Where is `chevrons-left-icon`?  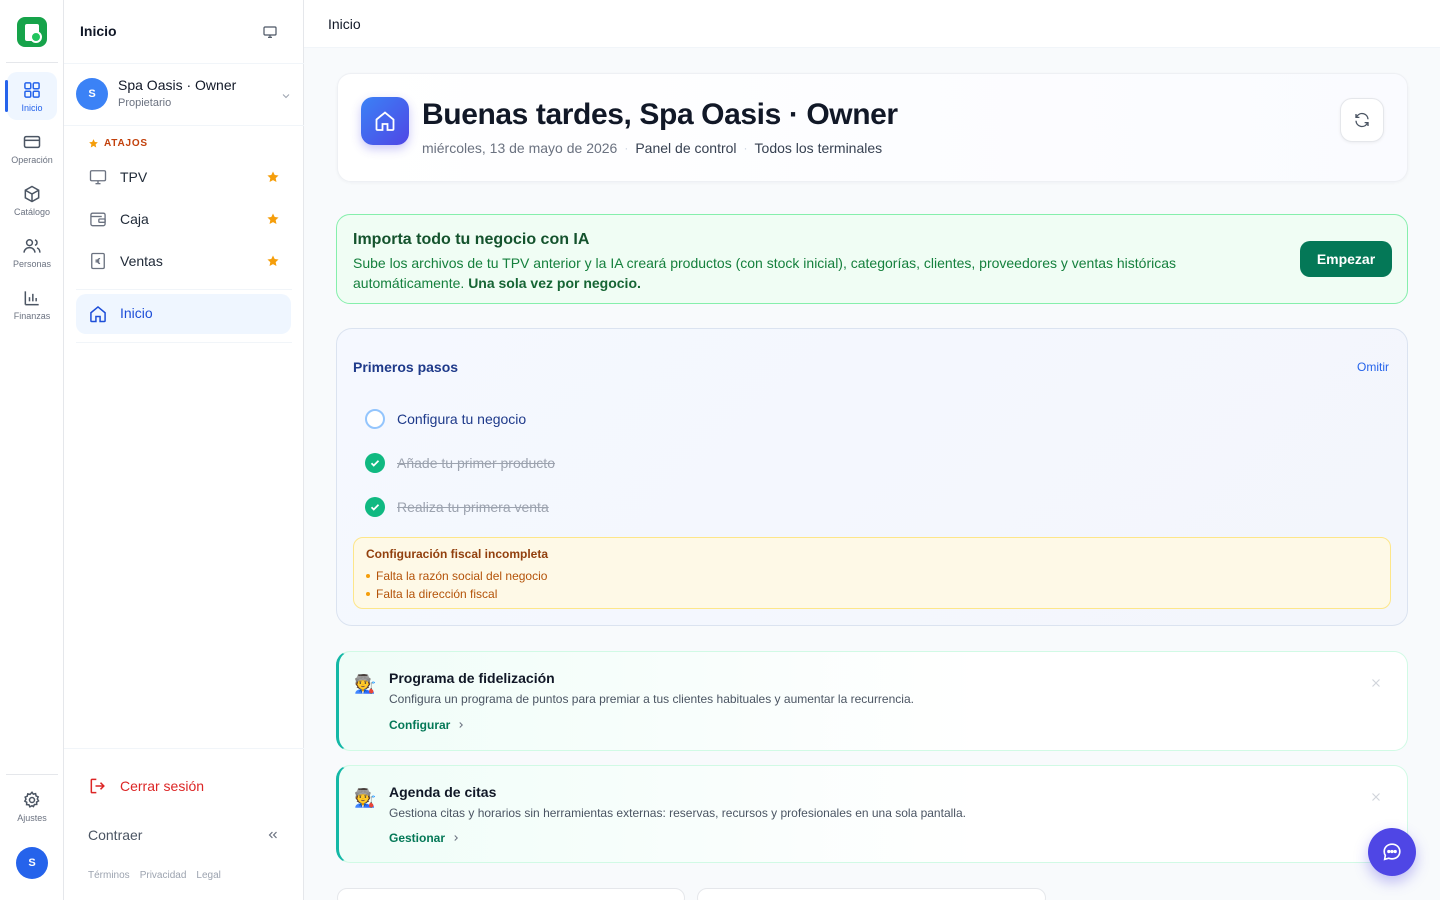
chevrons-left-icon is located at coordinates (272, 835).